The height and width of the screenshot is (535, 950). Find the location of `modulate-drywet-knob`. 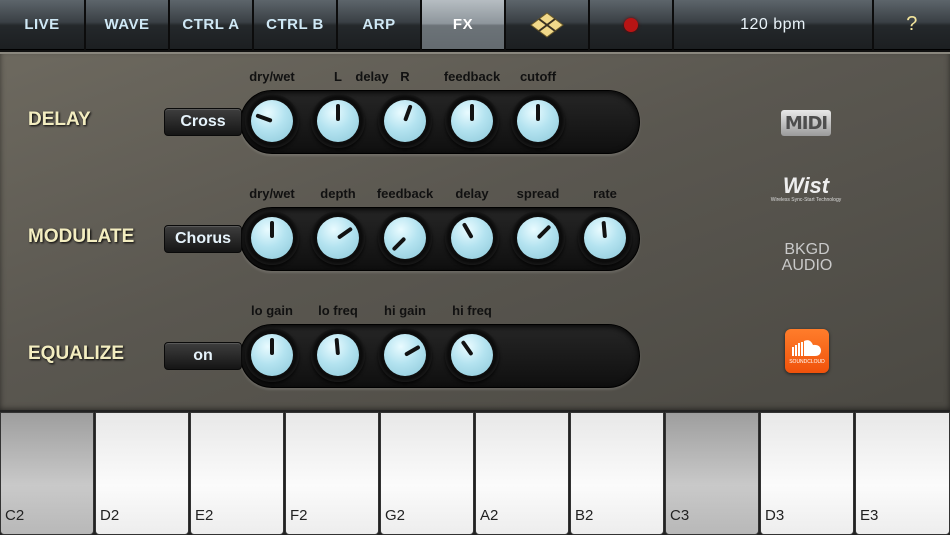

modulate-drywet-knob is located at coordinates (272, 238).